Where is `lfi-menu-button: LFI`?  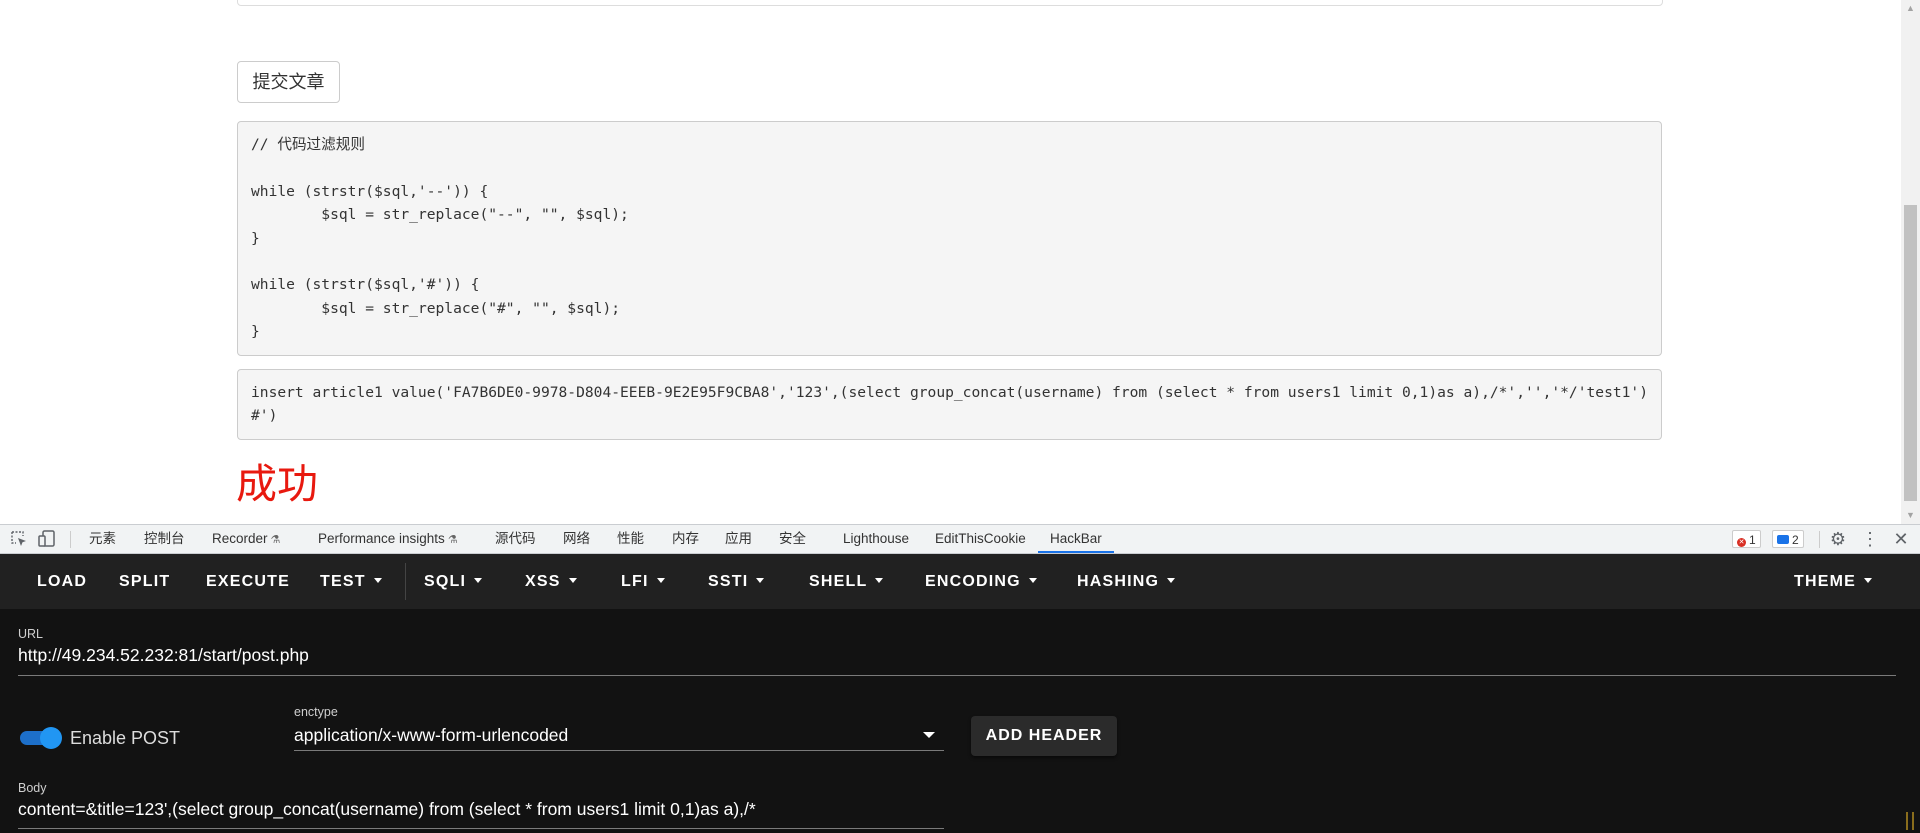 lfi-menu-button: LFI is located at coordinates (643, 581).